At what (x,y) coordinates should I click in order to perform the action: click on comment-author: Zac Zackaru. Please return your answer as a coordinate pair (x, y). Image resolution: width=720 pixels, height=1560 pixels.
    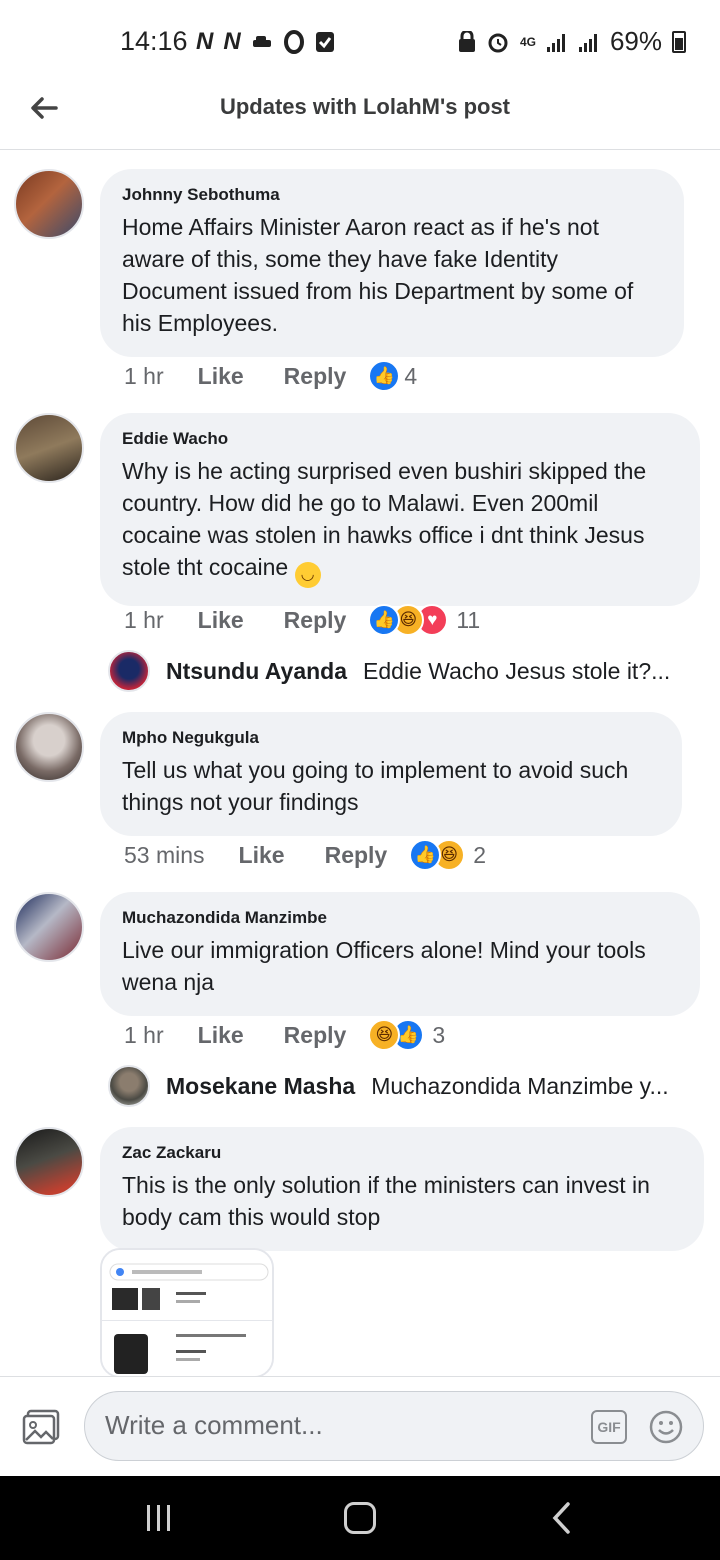
    Looking at the image, I should click on (402, 1153).